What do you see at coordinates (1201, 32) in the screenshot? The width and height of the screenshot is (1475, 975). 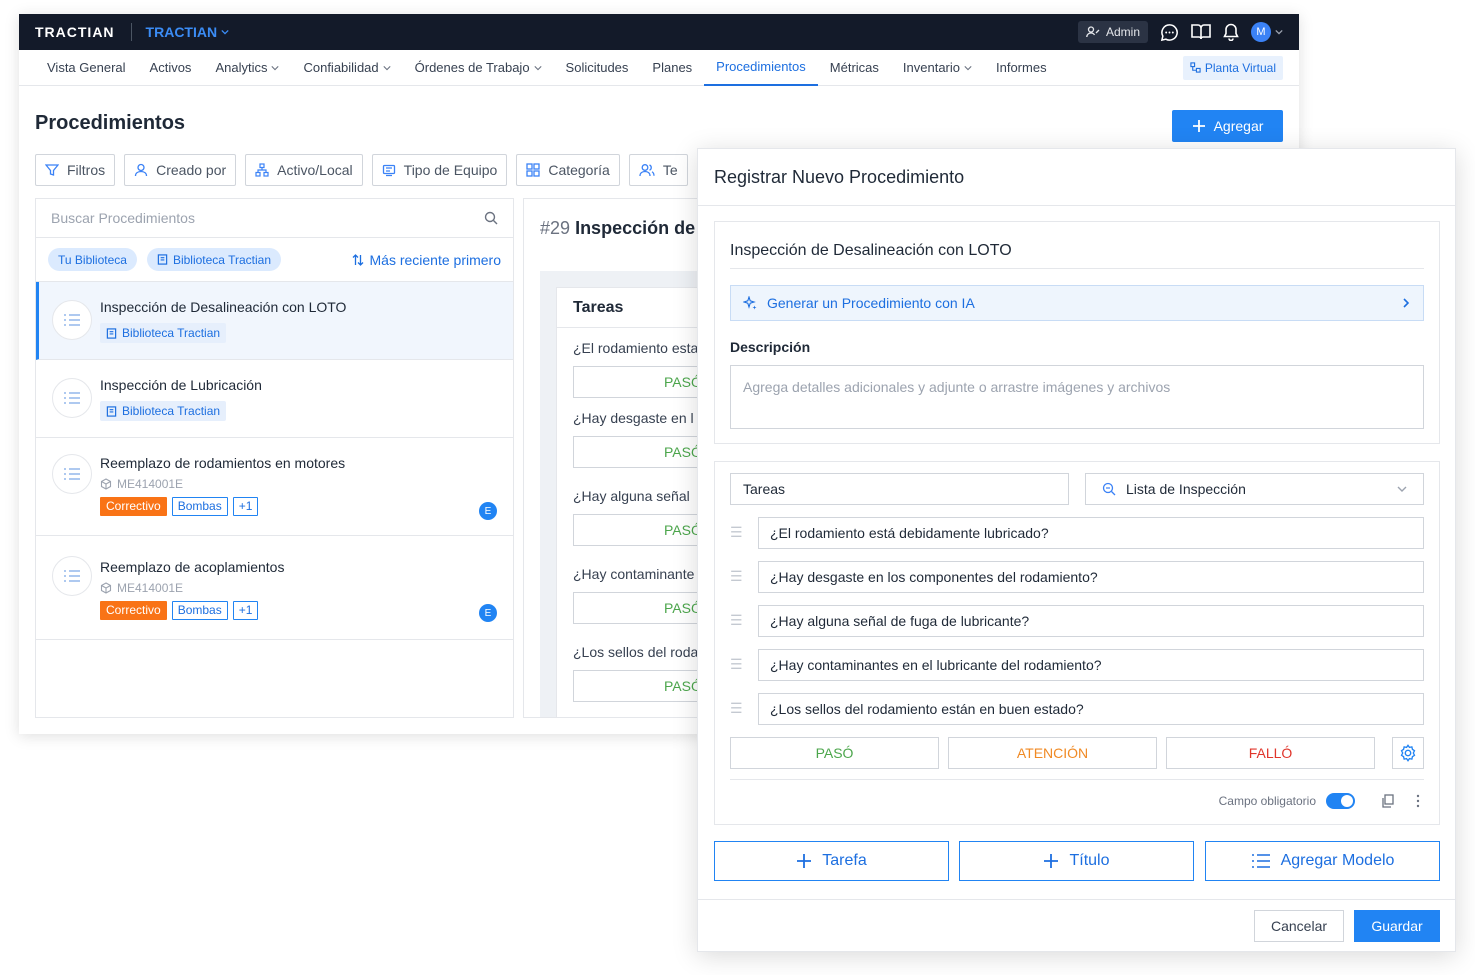 I see `book-icon` at bounding box center [1201, 32].